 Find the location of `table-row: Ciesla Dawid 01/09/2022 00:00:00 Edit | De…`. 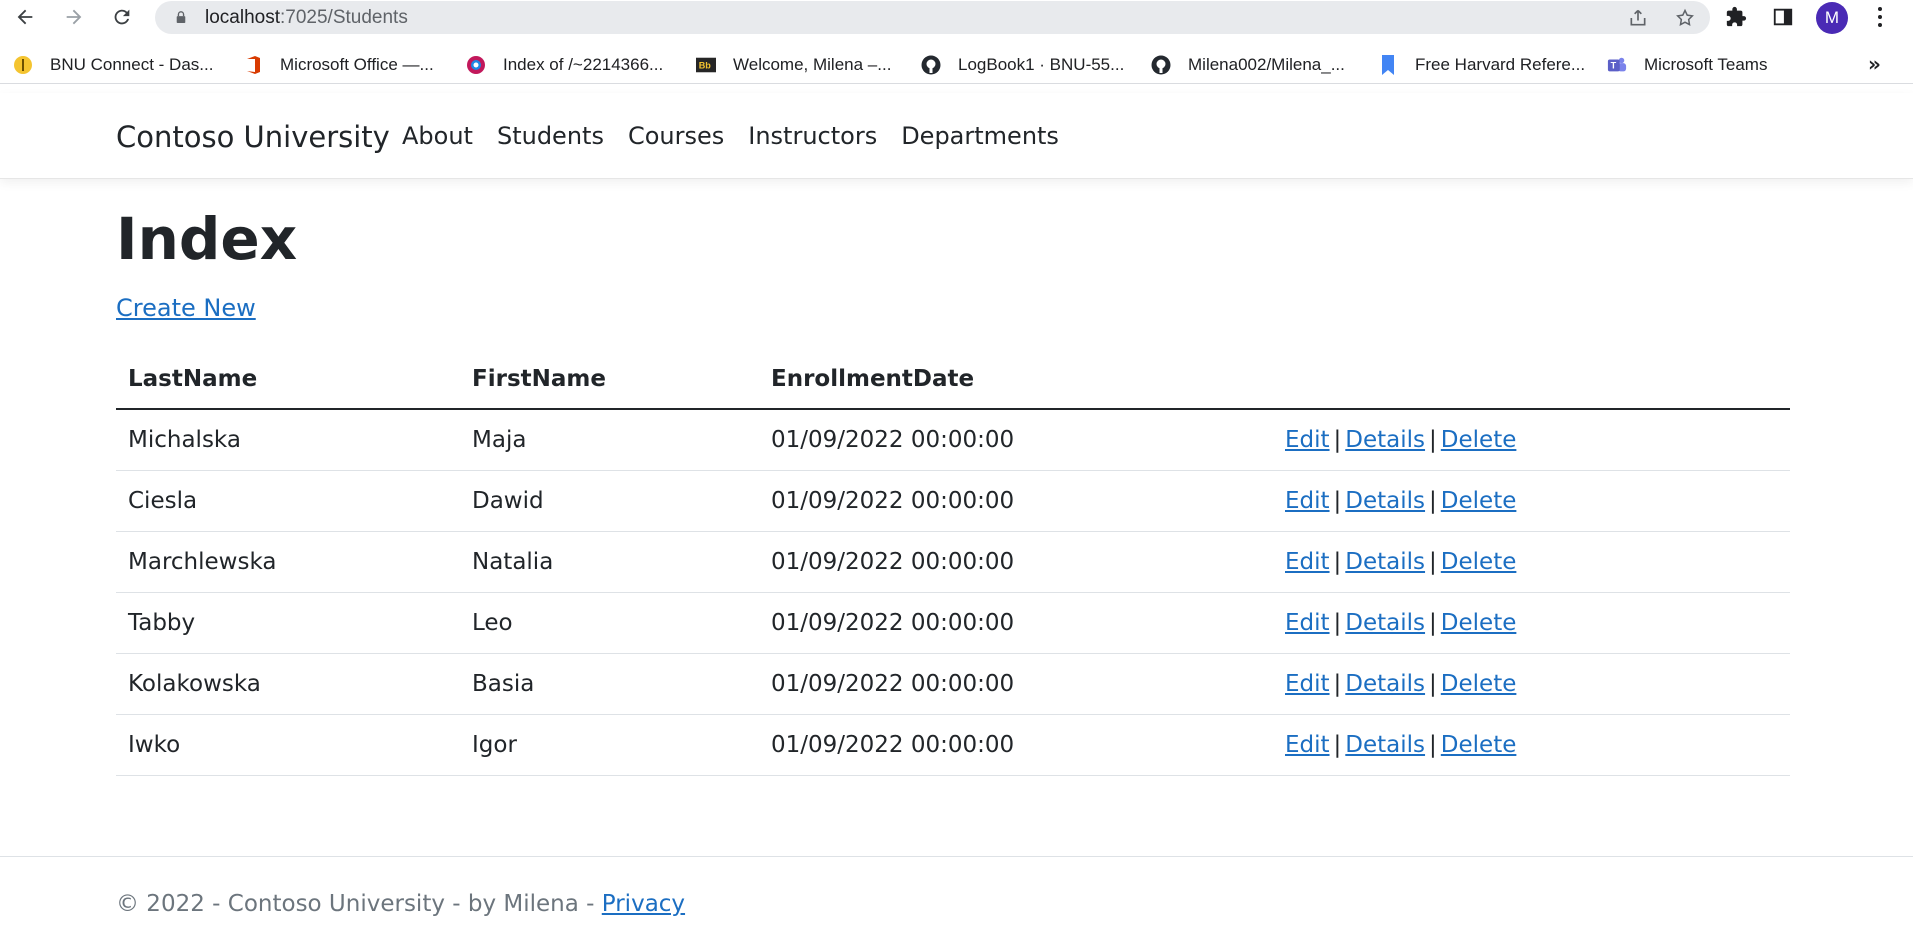

table-row: Ciesla Dawid 01/09/2022 00:00:00 Edit | De… is located at coordinates (953, 501).